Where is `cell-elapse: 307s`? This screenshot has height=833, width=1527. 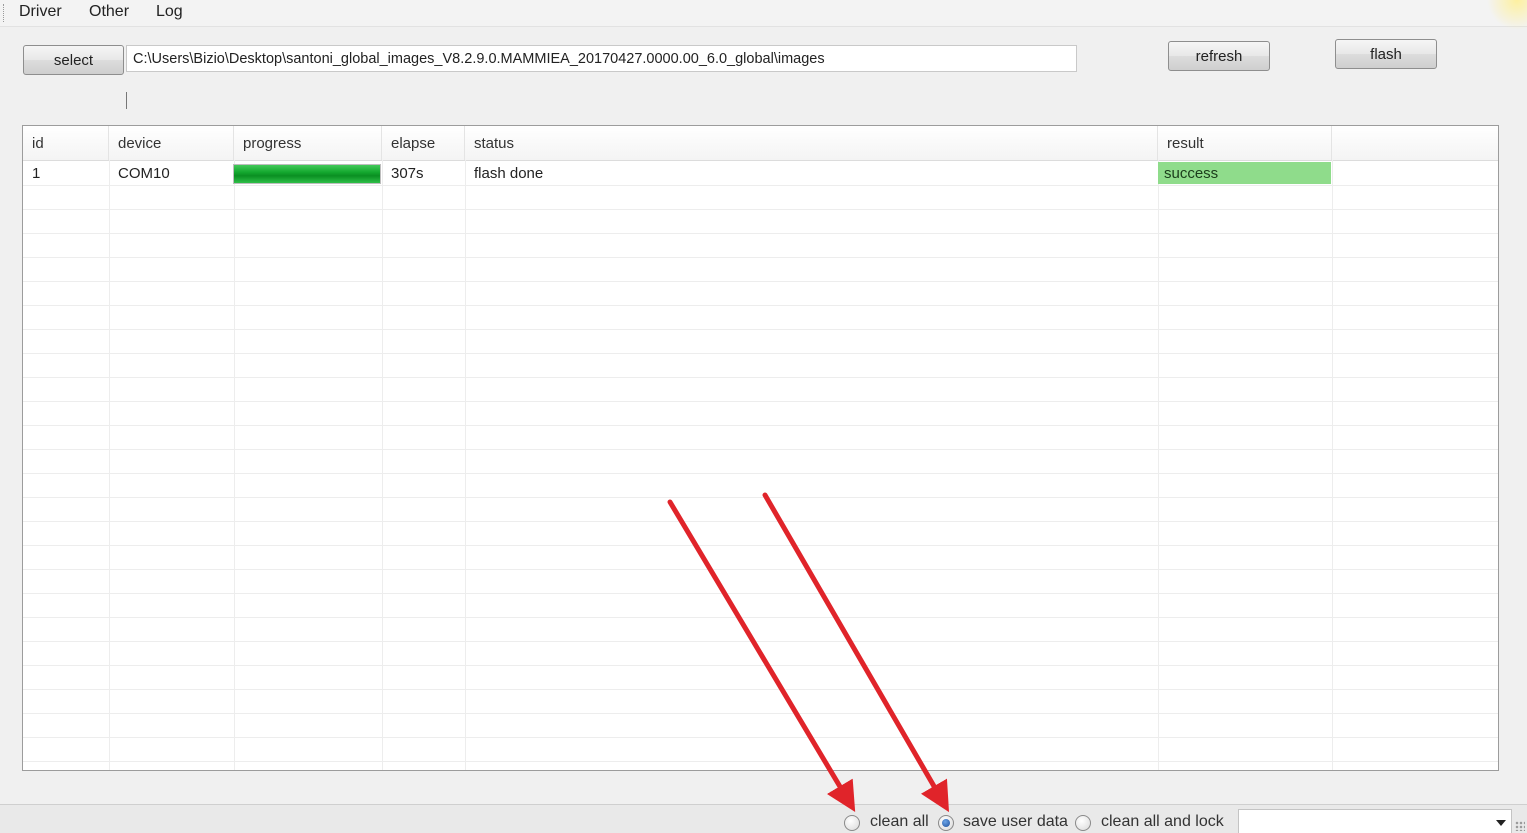
cell-elapse: 307s is located at coordinates (407, 173).